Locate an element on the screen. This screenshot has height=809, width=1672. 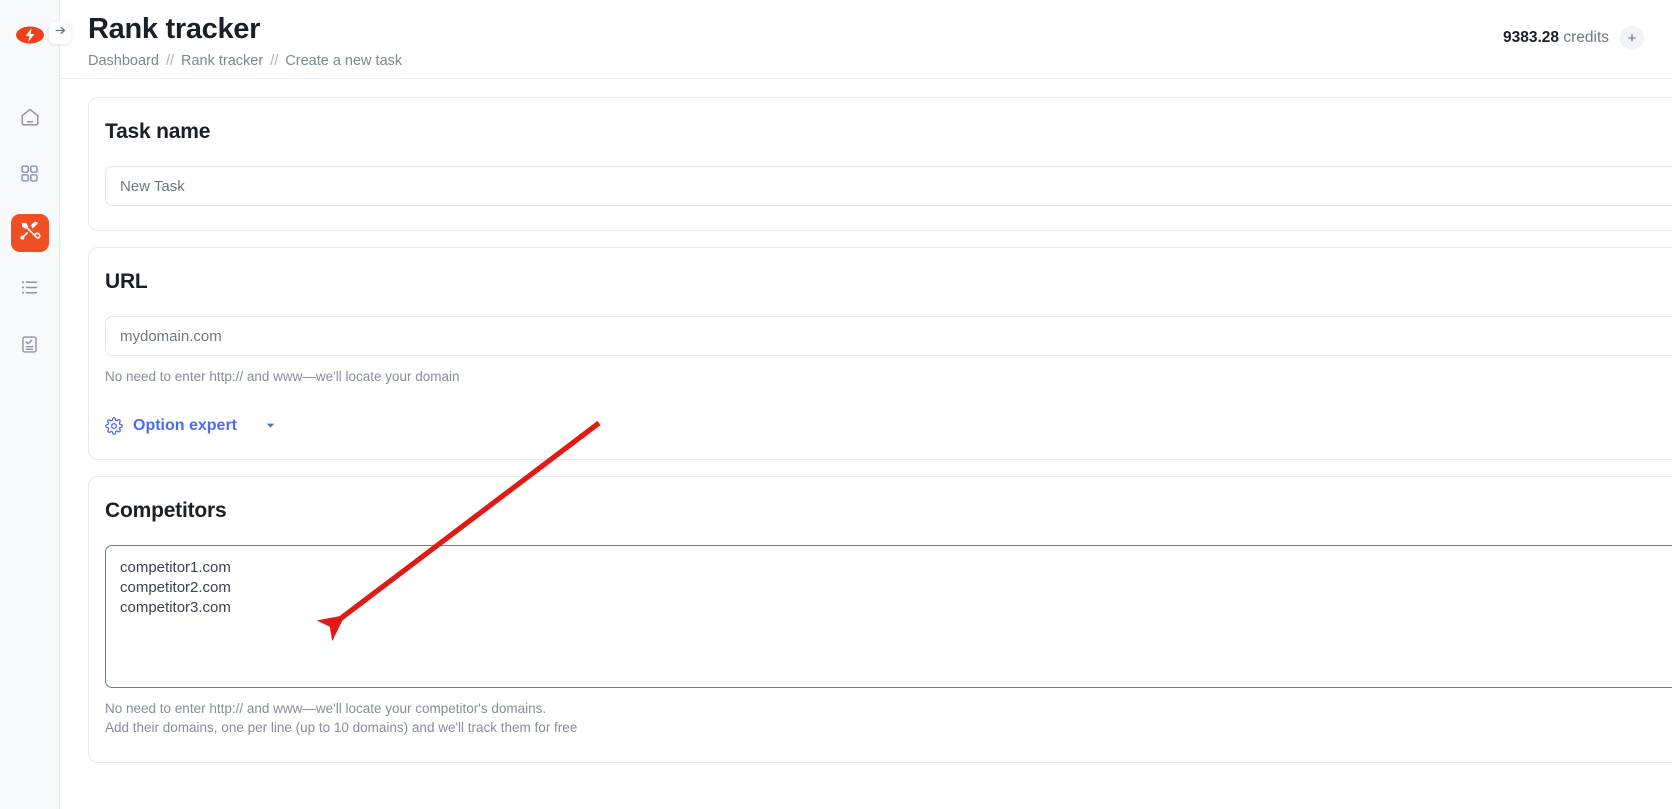
sidebar-toggle-button is located at coordinates (60, 33).